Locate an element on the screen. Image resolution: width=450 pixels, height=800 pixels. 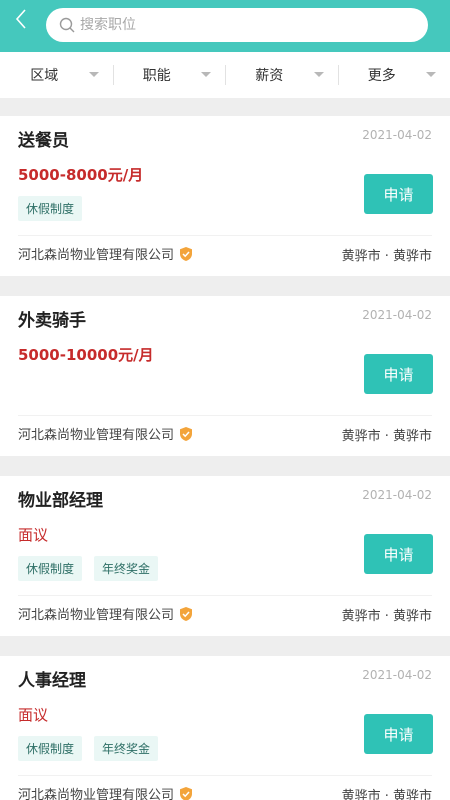
job-tags: 休假制度 is located at coordinates (56, 208).